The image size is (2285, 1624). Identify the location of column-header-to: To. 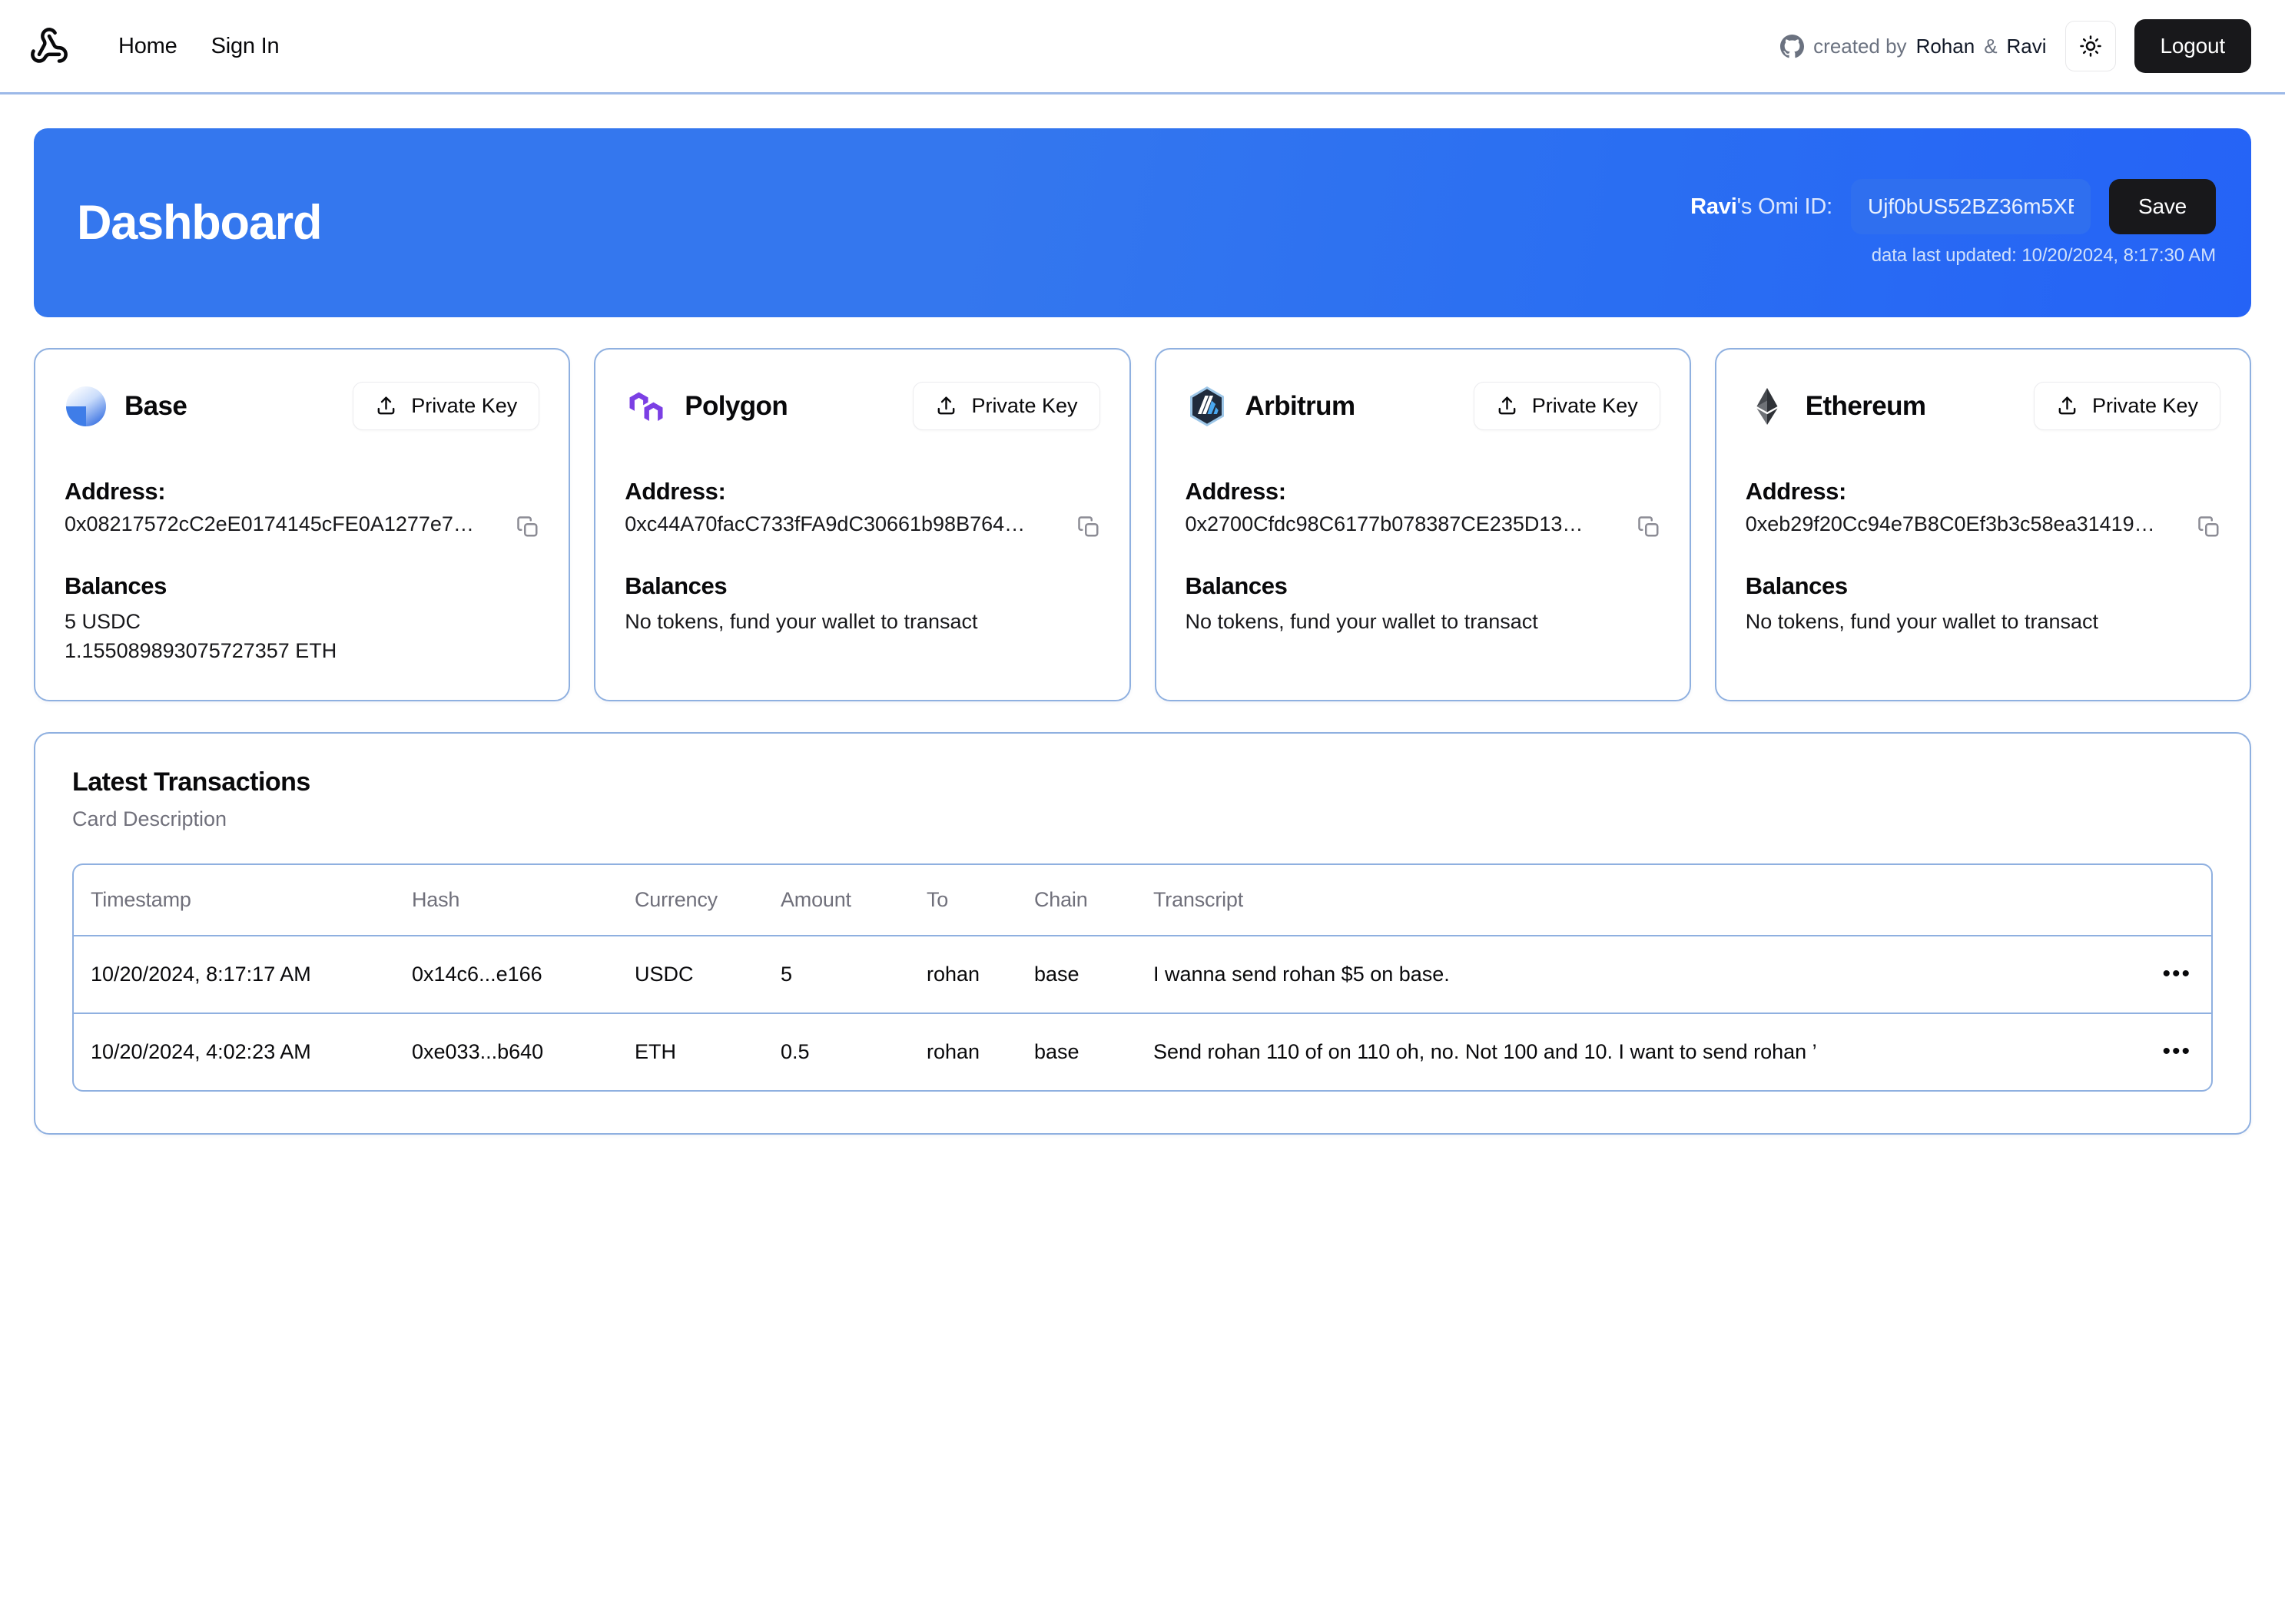
(981, 900).